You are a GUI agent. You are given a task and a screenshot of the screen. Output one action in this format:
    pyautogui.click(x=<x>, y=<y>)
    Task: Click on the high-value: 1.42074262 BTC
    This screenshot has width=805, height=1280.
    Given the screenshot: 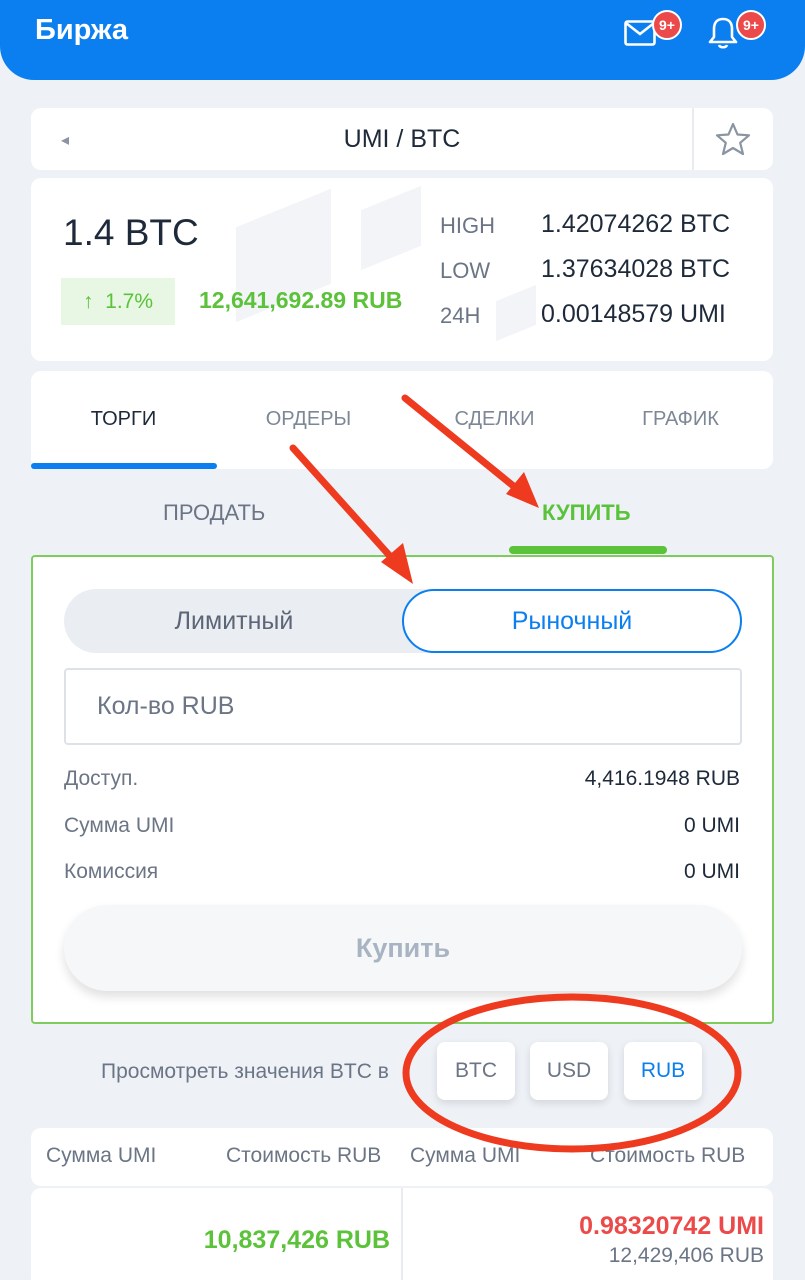 What is the action you would take?
    pyautogui.click(x=636, y=224)
    